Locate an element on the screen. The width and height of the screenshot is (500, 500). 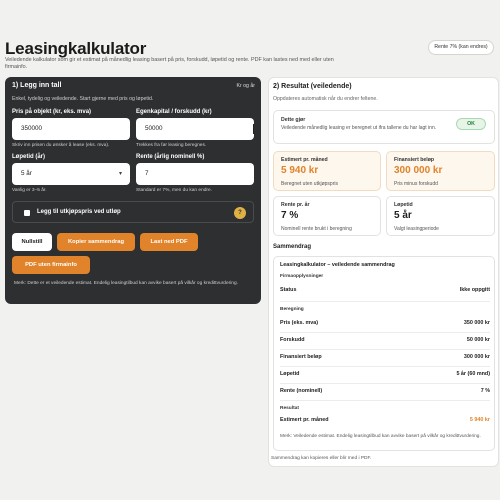
monthly-value: 5 940 kr is located at coordinates (300, 170).